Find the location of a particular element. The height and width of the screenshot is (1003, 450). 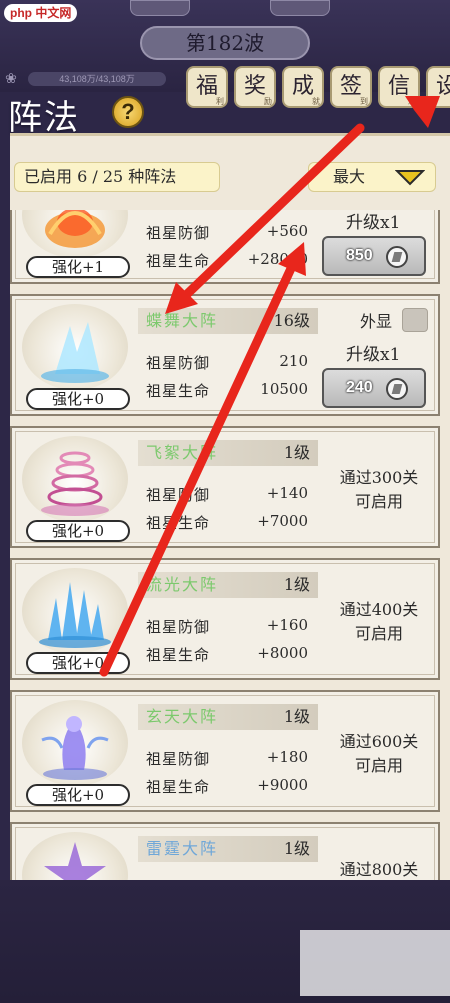

sort-dropdown: 最大 is located at coordinates (372, 177).